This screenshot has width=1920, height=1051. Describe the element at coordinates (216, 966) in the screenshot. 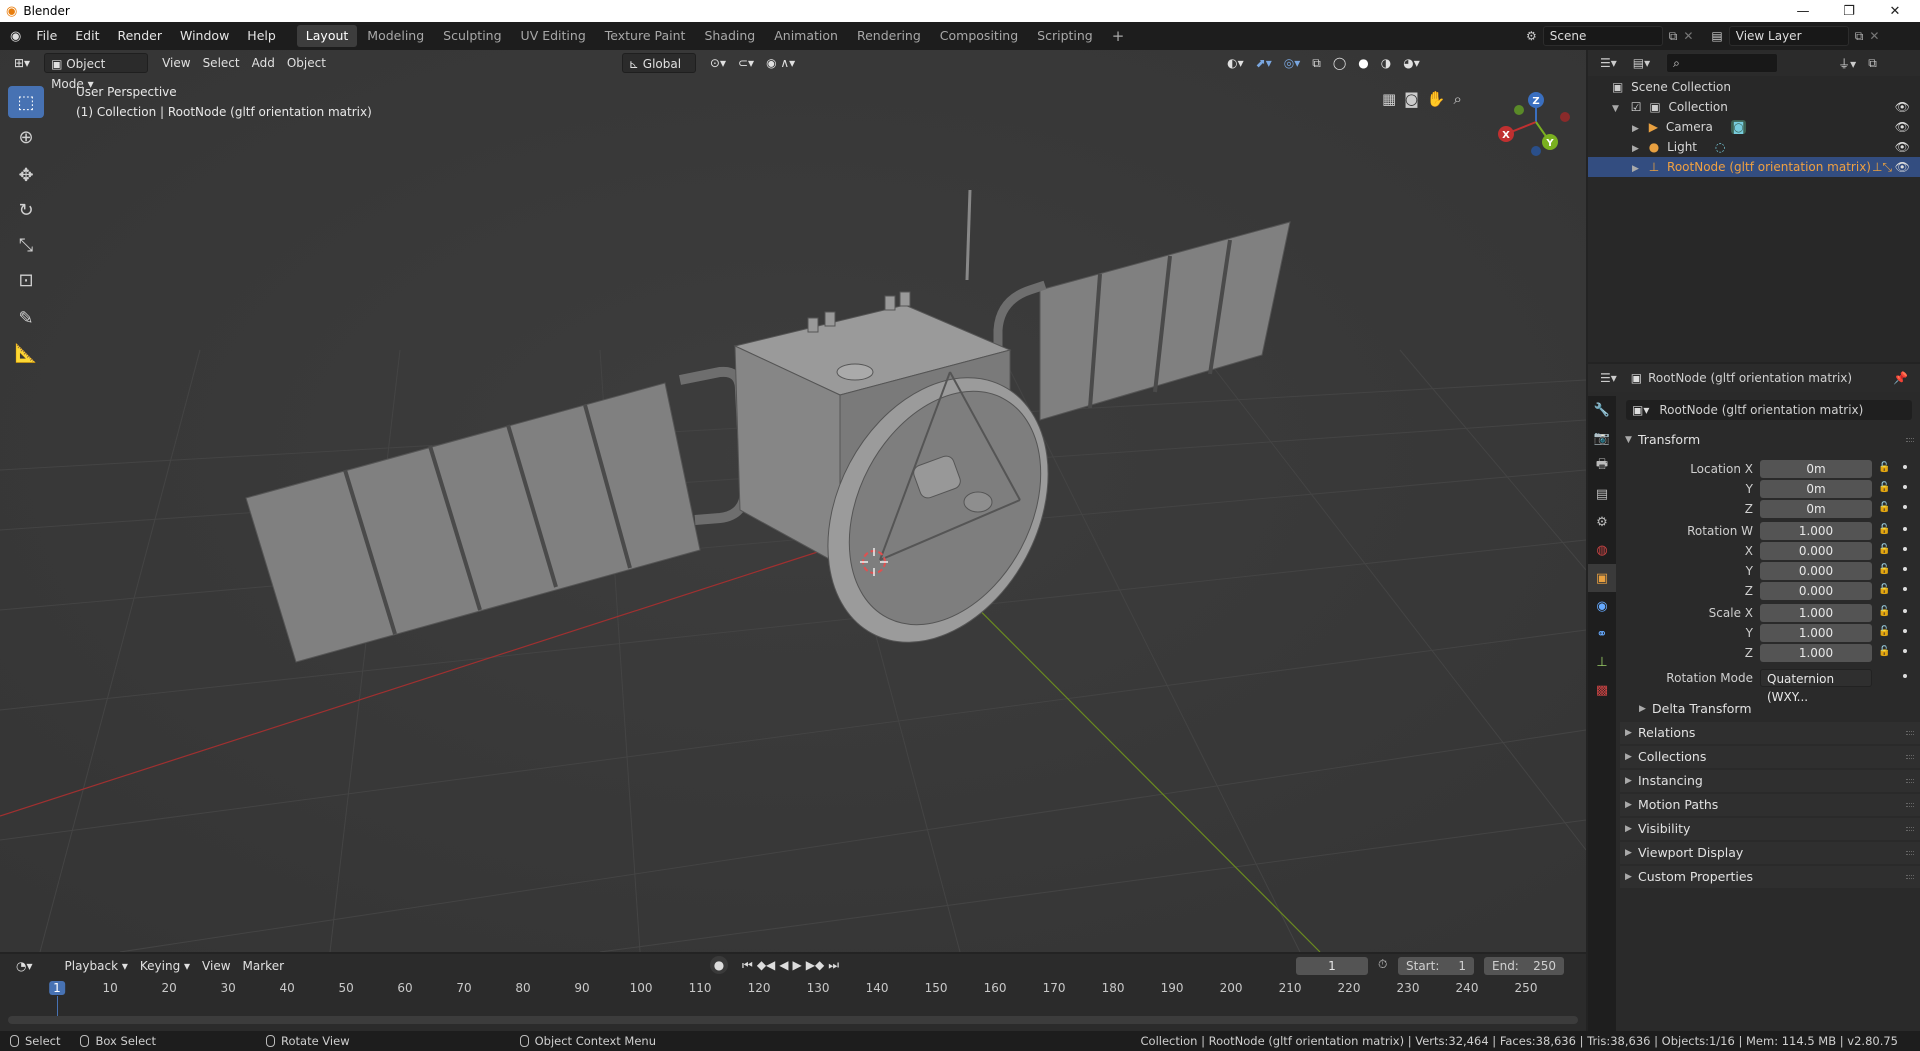

I see `menu-timeline-view: View` at that location.